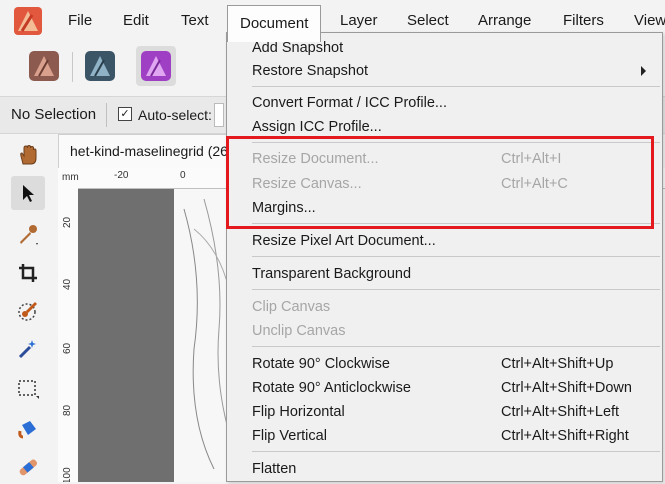  I want to click on menu-item-shortcut: Ctrl+Alt+Shift+Right, so click(565, 436).